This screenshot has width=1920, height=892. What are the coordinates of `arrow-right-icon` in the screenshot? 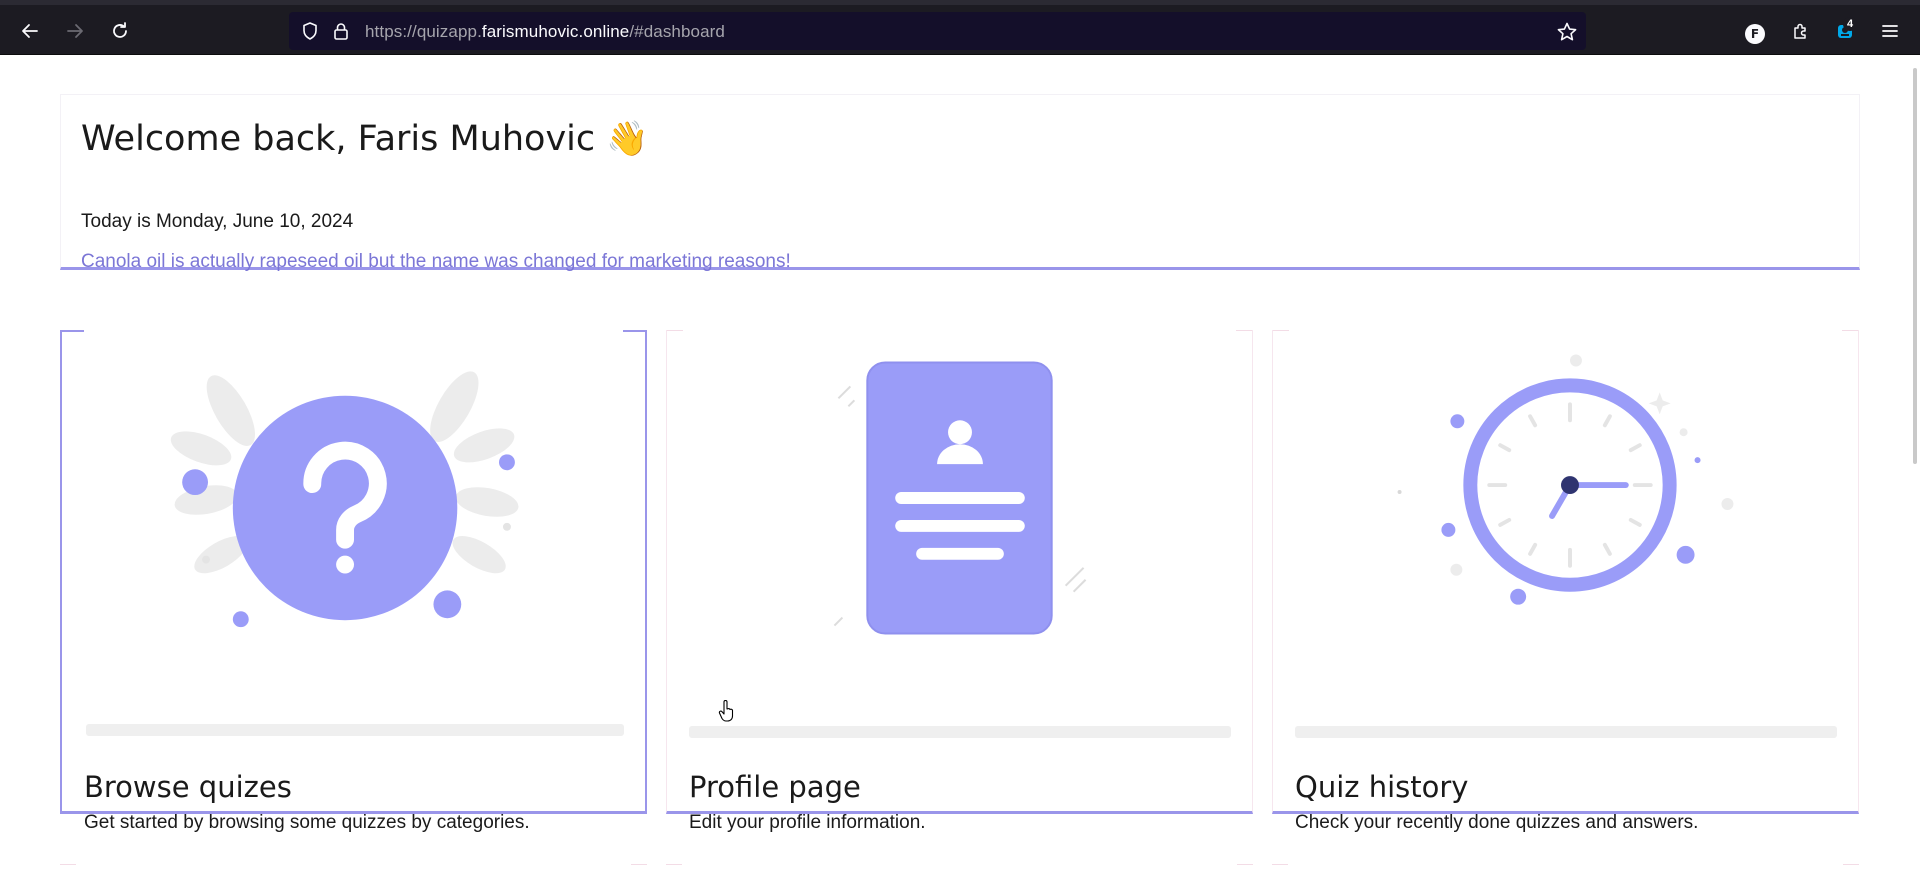 It's located at (75, 31).